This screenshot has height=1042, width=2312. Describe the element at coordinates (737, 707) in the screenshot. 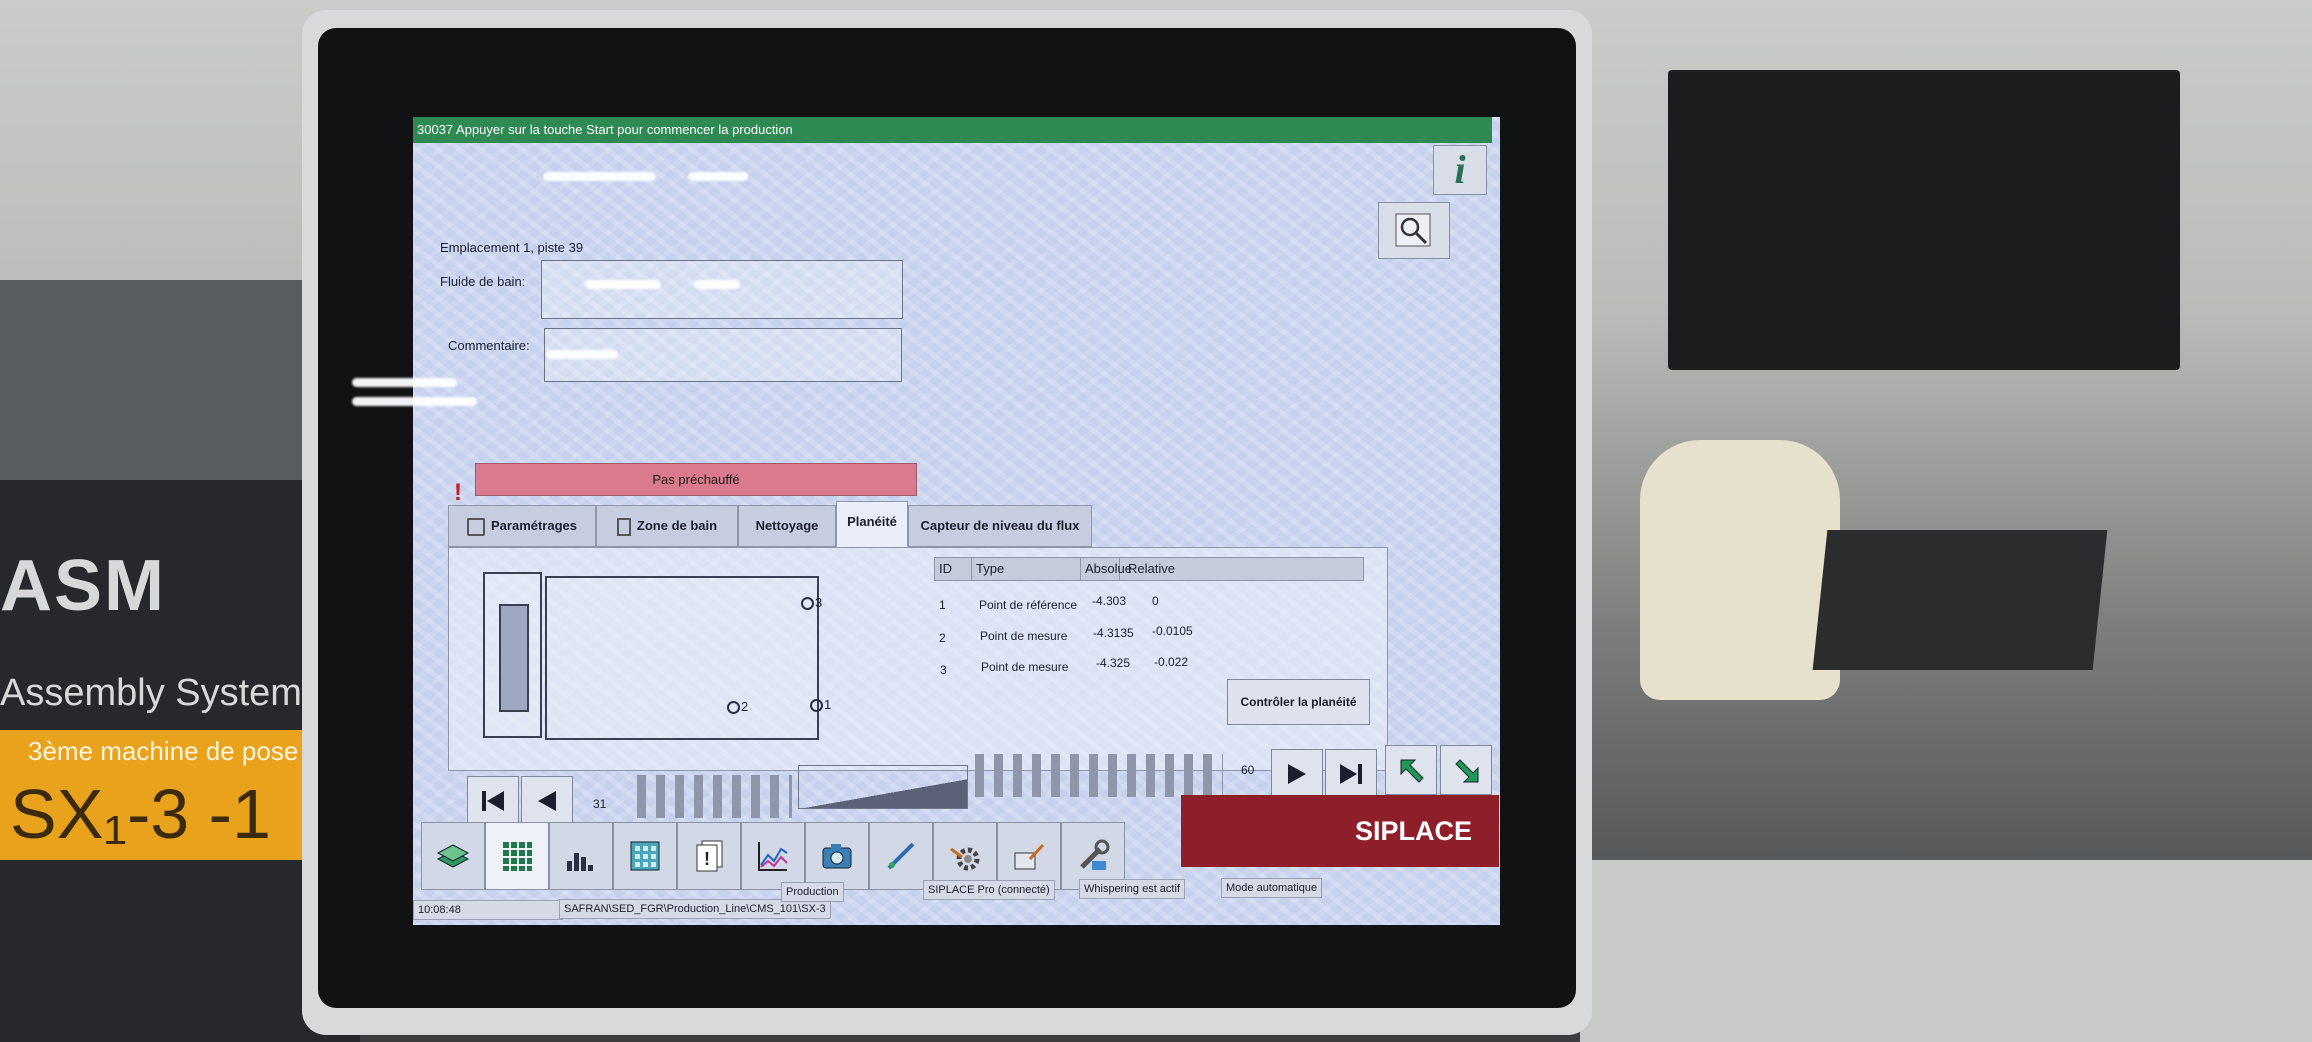

I see `measure-point-2: 2` at that location.